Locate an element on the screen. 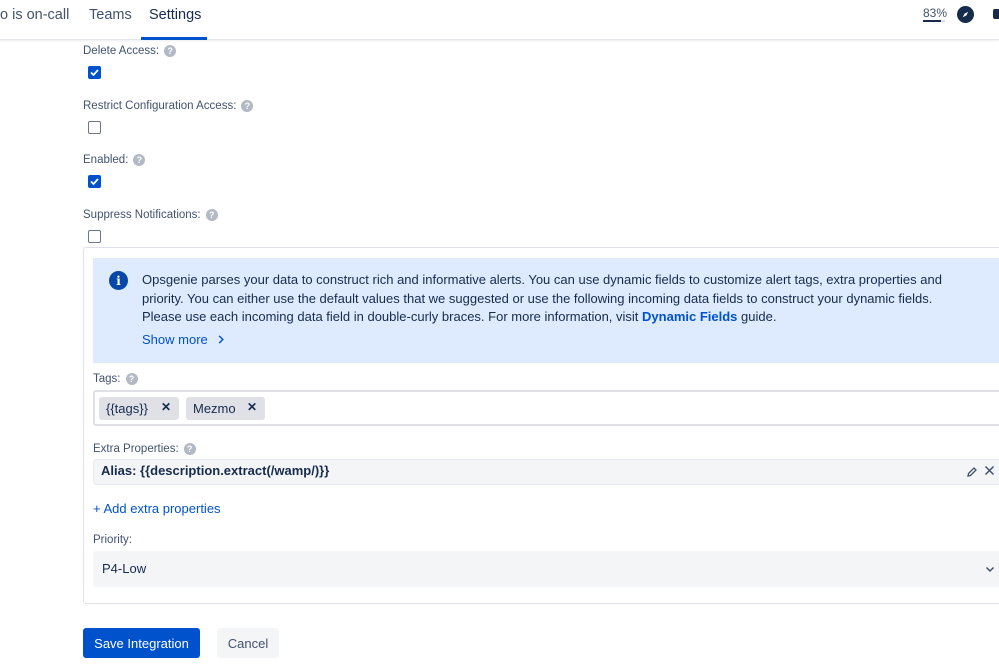  delete-icon is located at coordinates (989, 470).